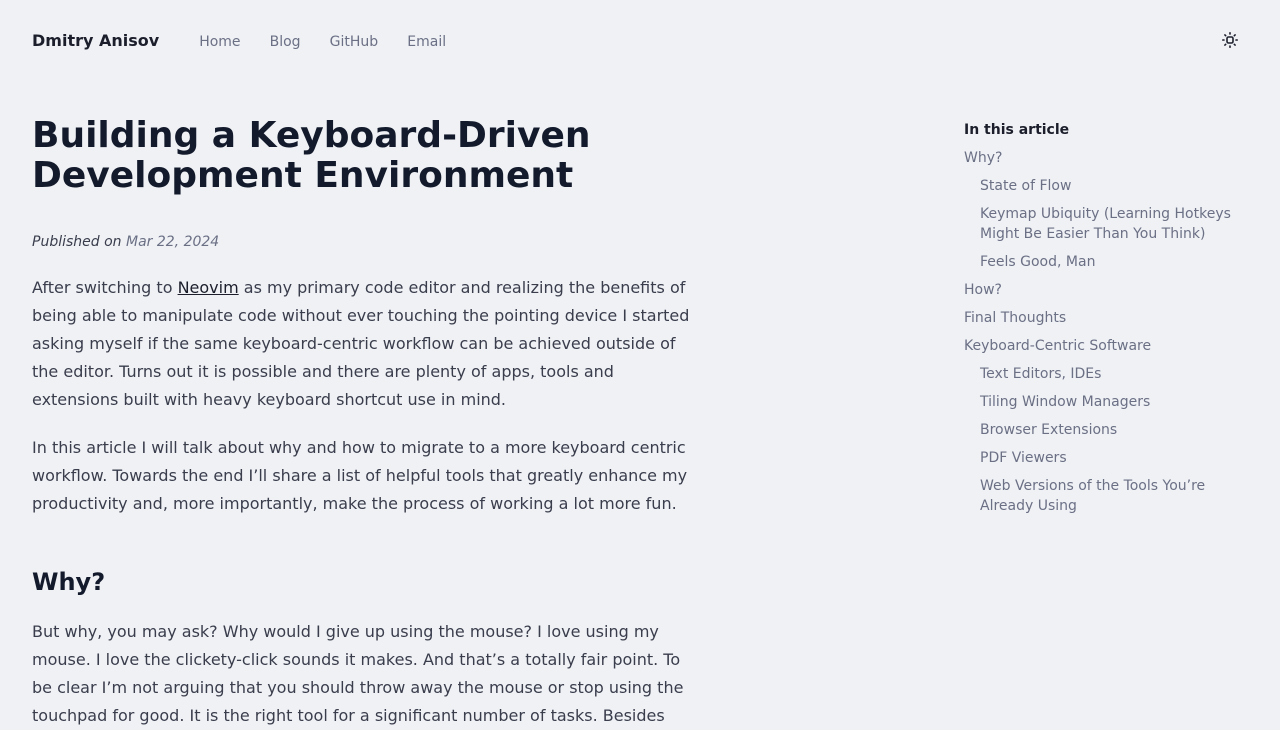 This screenshot has width=1280, height=730. What do you see at coordinates (95, 40) in the screenshot?
I see `site-name-link: Dmitry Anisov` at bounding box center [95, 40].